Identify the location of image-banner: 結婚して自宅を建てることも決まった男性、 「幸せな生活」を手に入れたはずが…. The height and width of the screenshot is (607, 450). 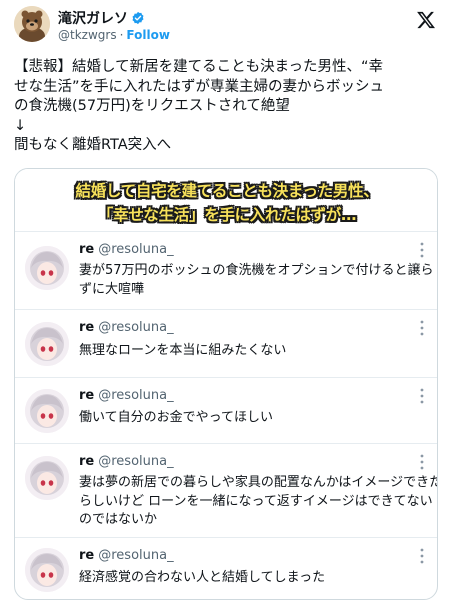
(226, 200).